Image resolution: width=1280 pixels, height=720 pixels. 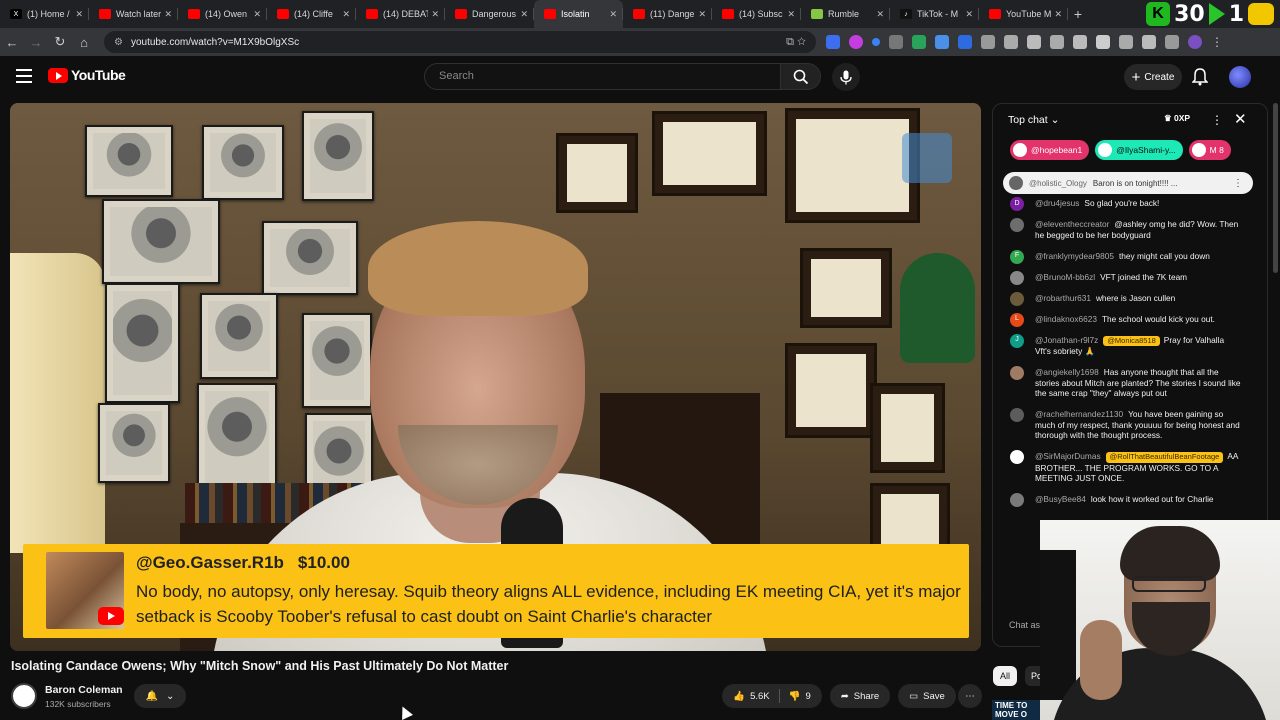 What do you see at coordinates (795, 696) in the screenshot?
I see `thumbs-down-icon: 👎` at bounding box center [795, 696].